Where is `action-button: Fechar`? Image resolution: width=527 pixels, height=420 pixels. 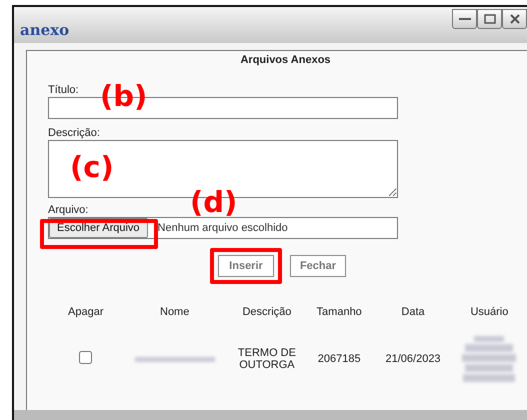
action-button: Fechar is located at coordinates (318, 266).